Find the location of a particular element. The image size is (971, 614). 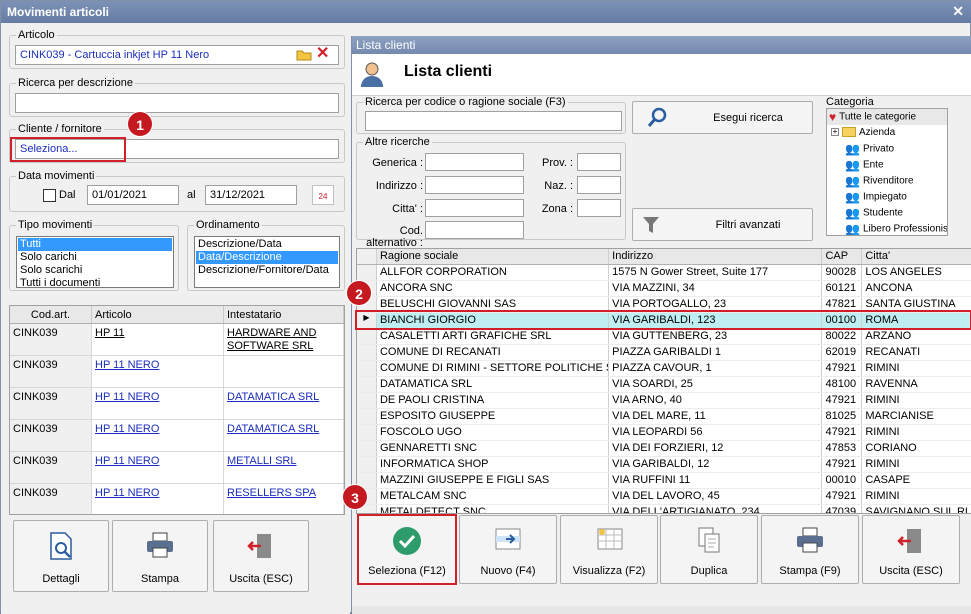

cell-intestatario: HARDWARE AND SOFTWARE SRL is located at coordinates (284, 339).